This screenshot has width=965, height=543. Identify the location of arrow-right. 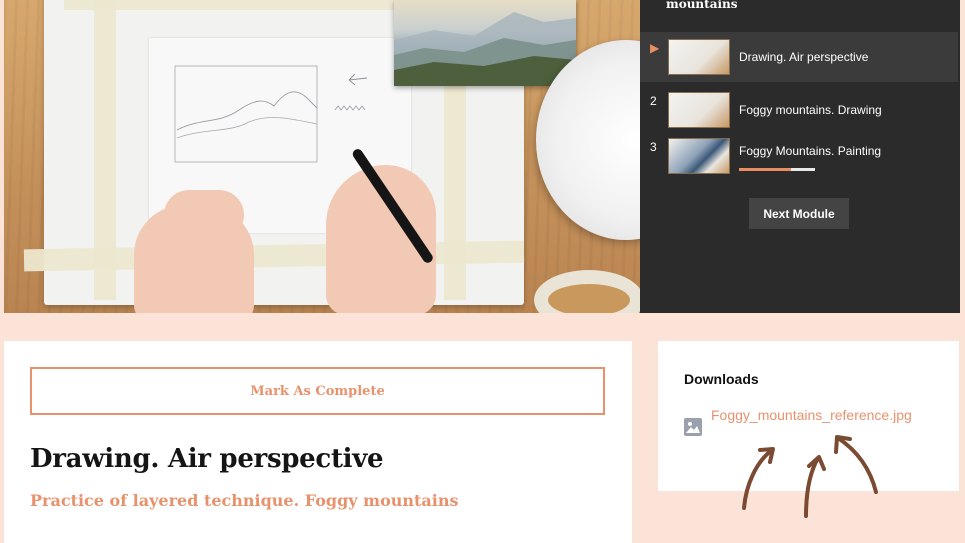
(857, 465).